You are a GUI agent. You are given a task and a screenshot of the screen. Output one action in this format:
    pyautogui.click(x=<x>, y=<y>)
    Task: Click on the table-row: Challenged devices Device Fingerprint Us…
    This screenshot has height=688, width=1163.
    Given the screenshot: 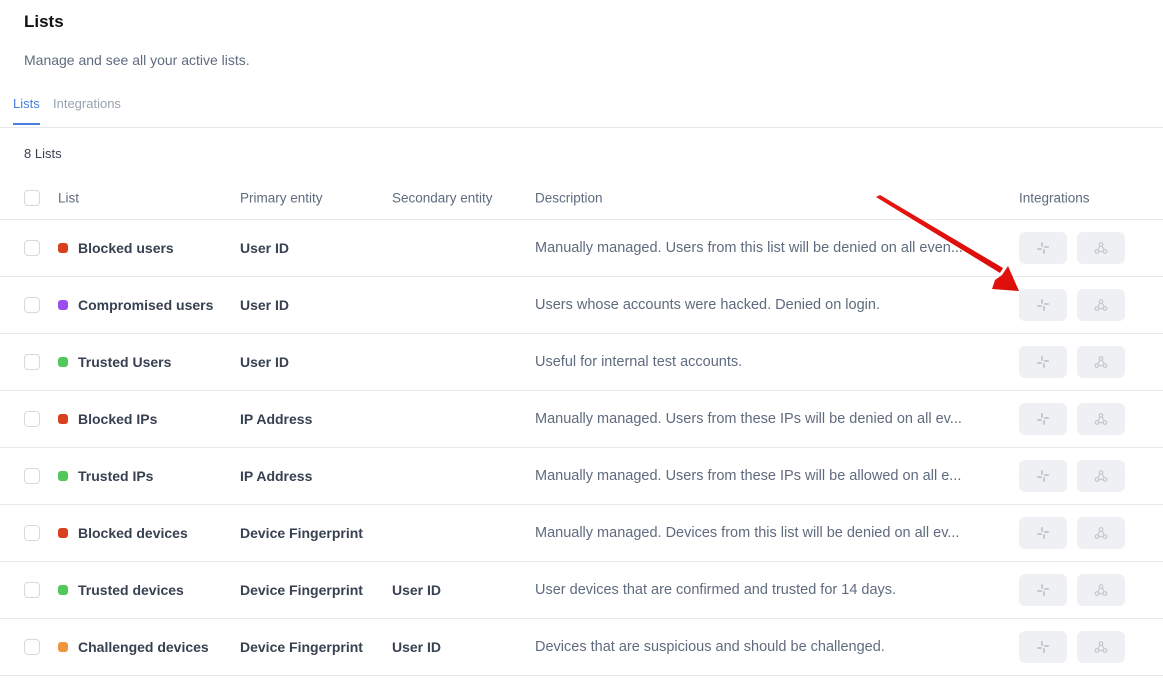 What is the action you would take?
    pyautogui.click(x=581, y=647)
    